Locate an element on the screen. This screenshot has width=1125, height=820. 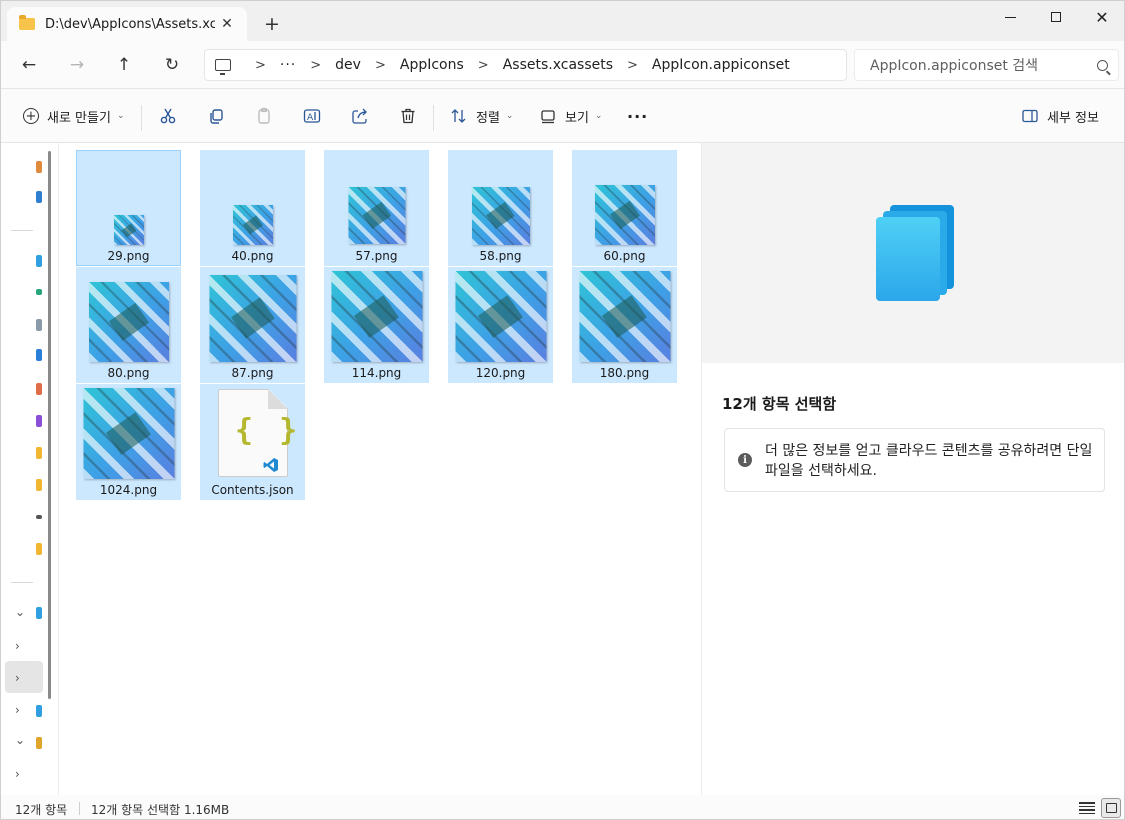
minimize-icon is located at coordinates (1010, 17).